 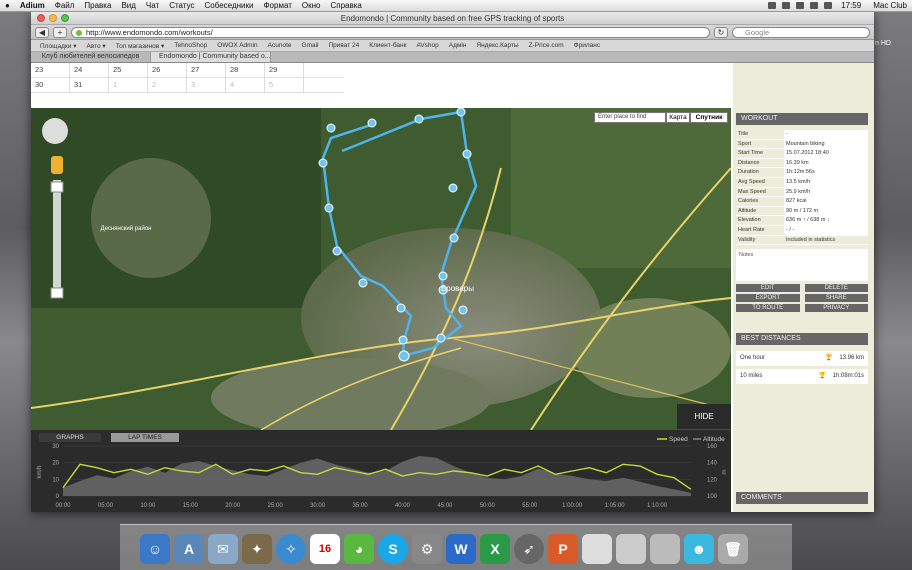 What do you see at coordinates (786, 5) in the screenshot?
I see `wifi-icon` at bounding box center [786, 5].